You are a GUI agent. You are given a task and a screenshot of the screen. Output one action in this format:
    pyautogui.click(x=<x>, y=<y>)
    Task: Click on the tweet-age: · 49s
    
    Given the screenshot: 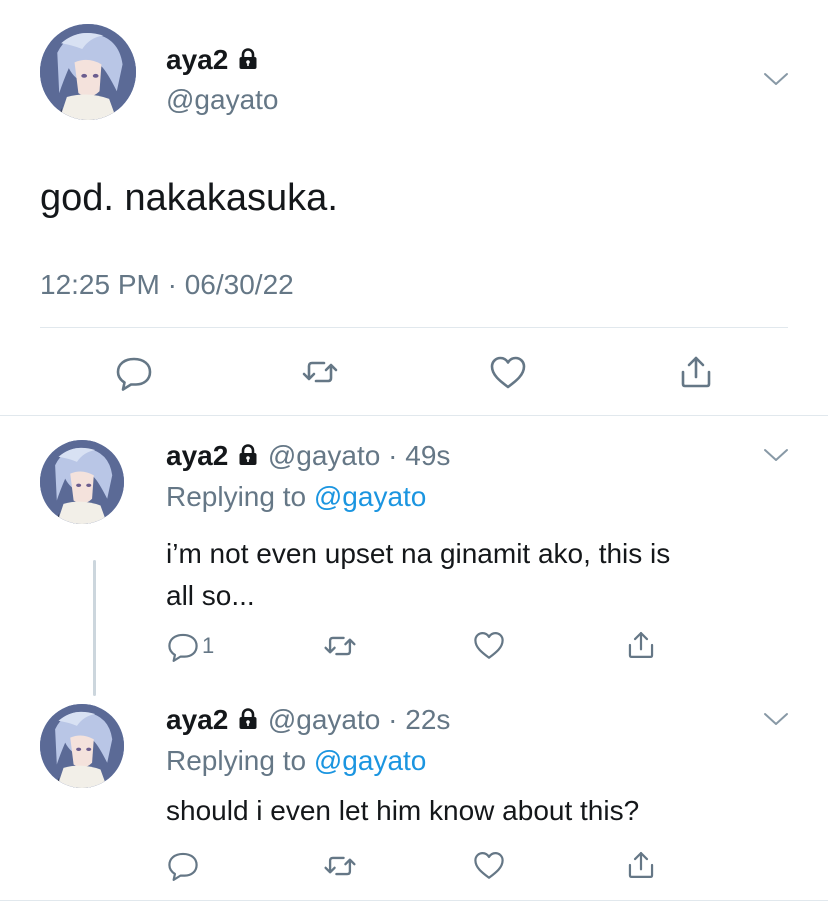 What is the action you would take?
    pyautogui.click(x=419, y=455)
    